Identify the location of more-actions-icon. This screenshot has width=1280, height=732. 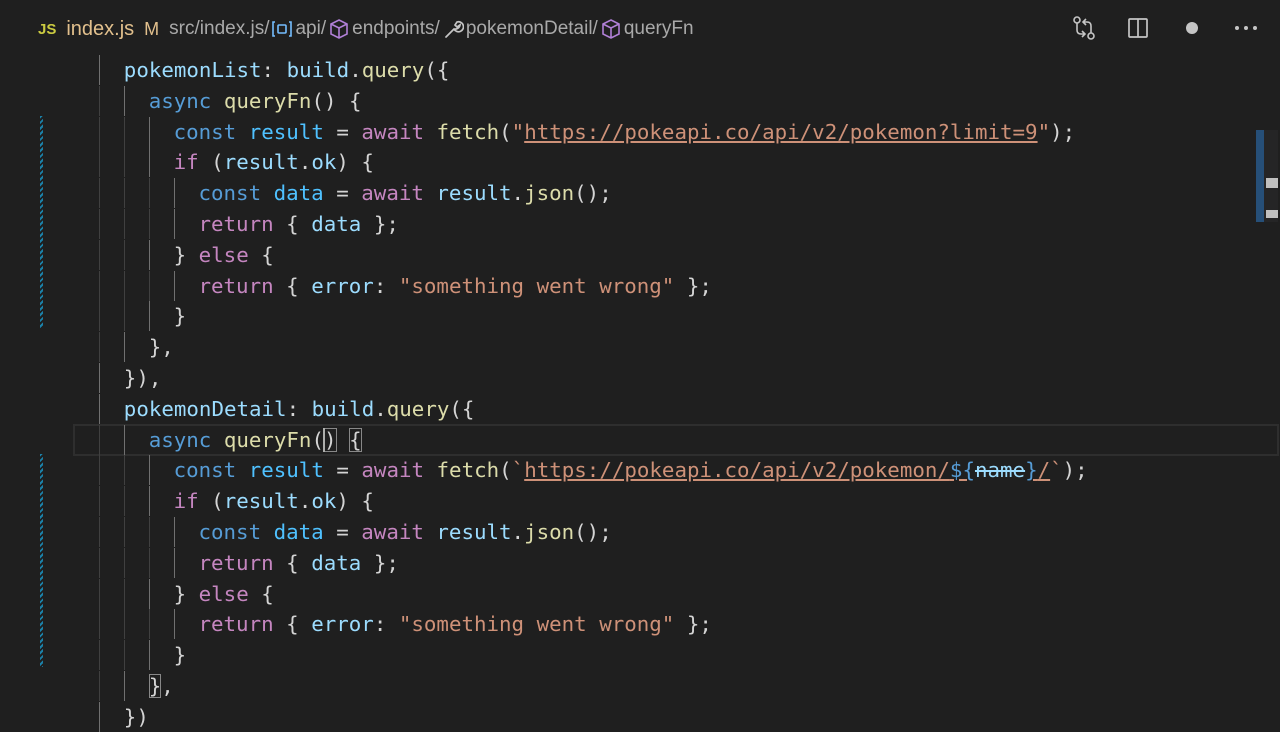
(1246, 28).